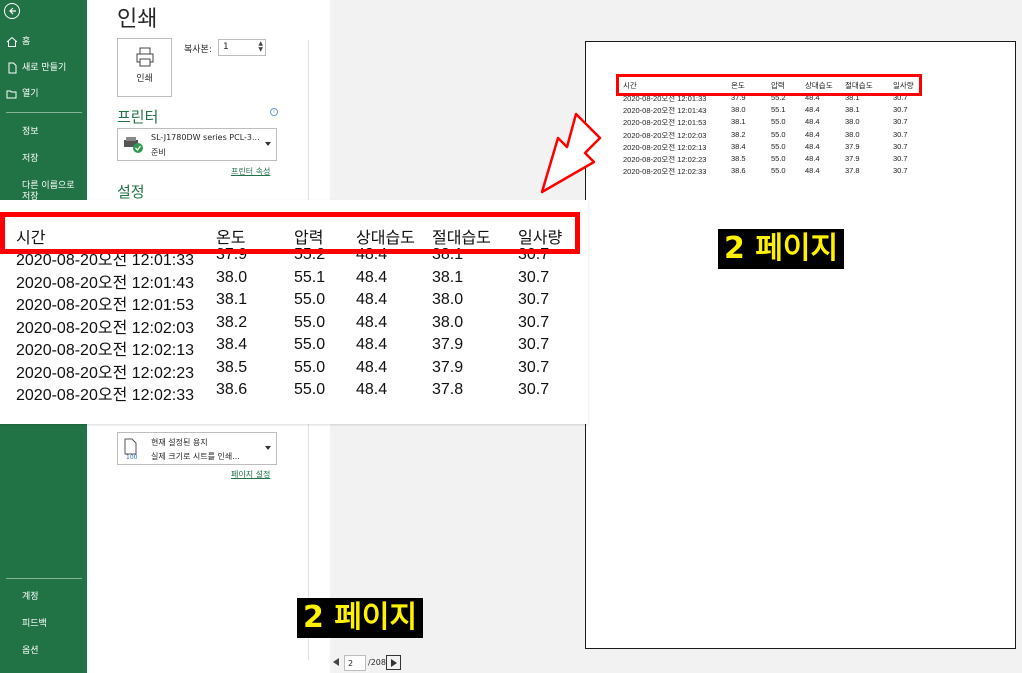 Image resolution: width=1022 pixels, height=673 pixels. What do you see at coordinates (158, 152) in the screenshot?
I see `printer-status: 준비` at bounding box center [158, 152].